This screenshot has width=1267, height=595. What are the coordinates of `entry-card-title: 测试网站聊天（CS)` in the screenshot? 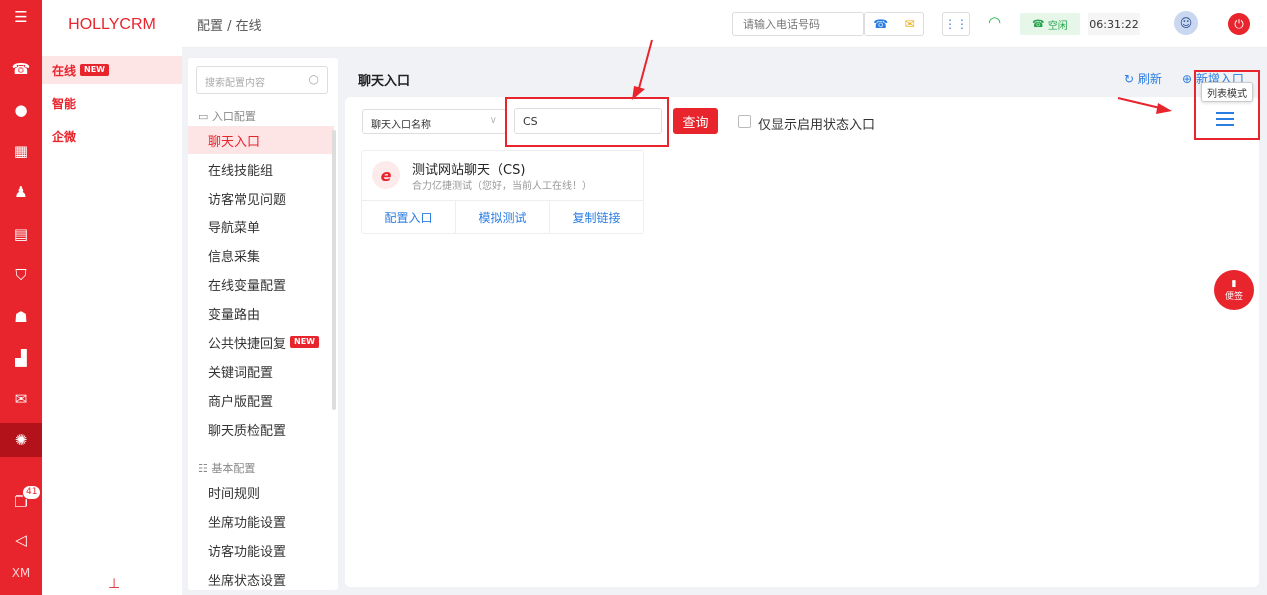 It's located at (469, 170).